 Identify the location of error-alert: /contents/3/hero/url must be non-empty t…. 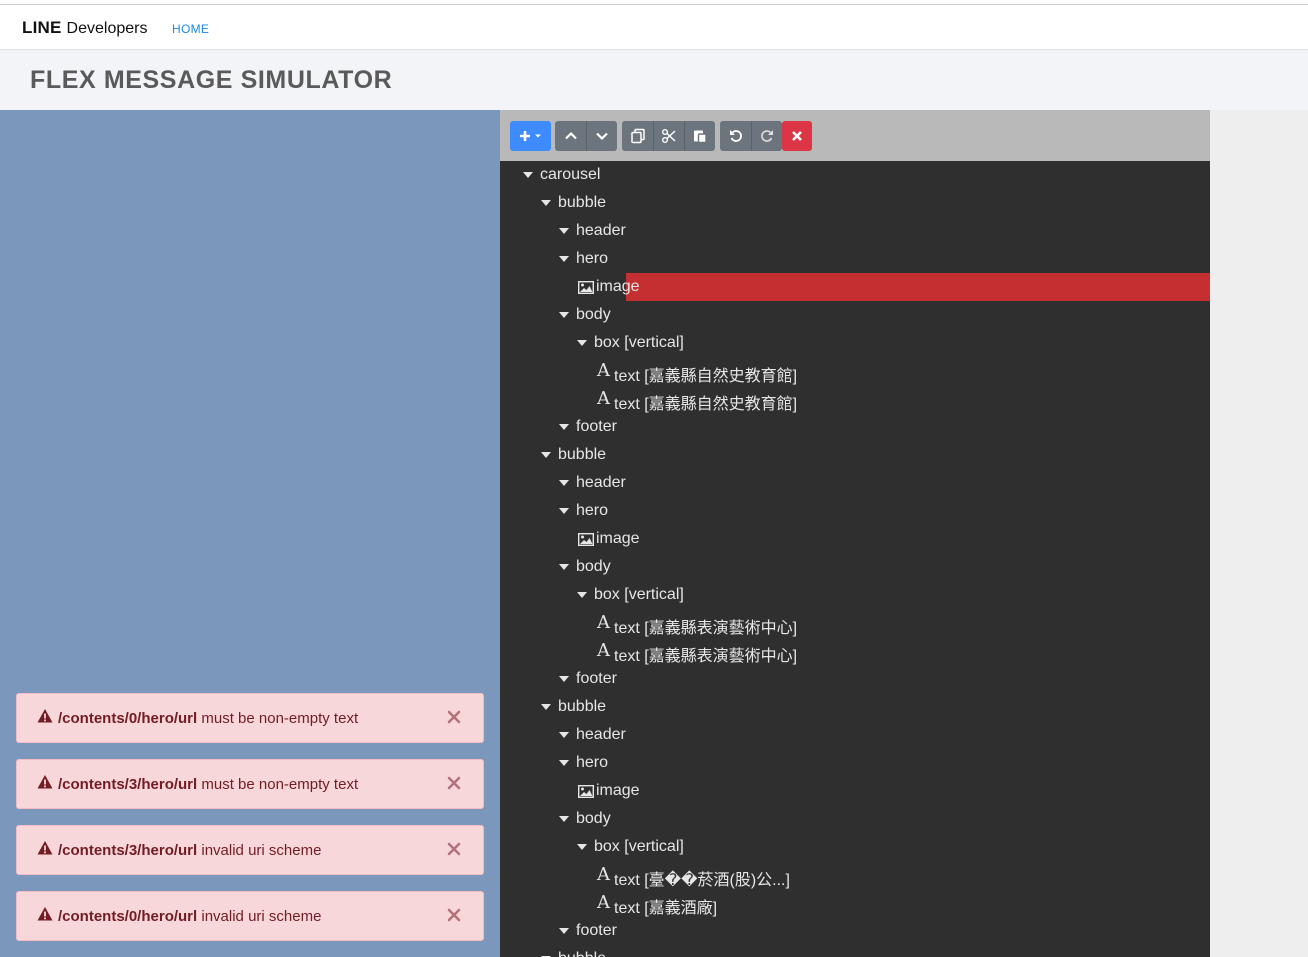
(250, 784).